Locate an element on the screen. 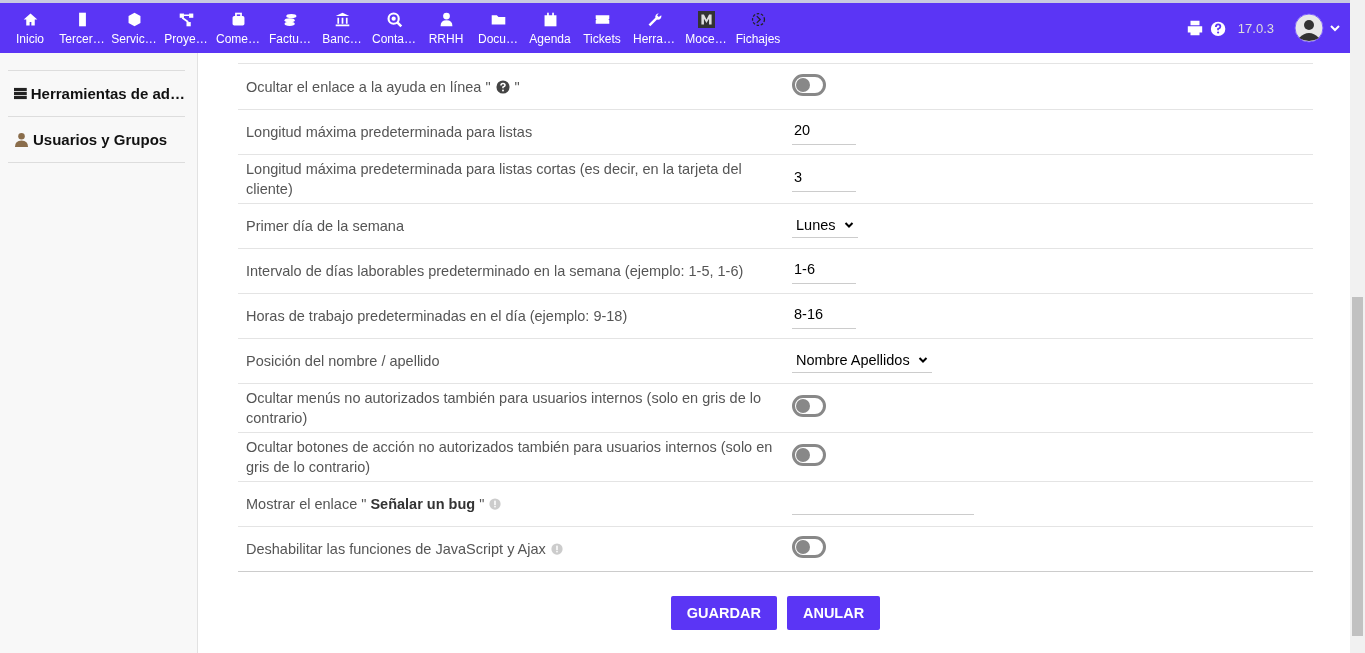  setting-label: Ocultar el enlace a la ayuda en línea " is located at coordinates (368, 87).